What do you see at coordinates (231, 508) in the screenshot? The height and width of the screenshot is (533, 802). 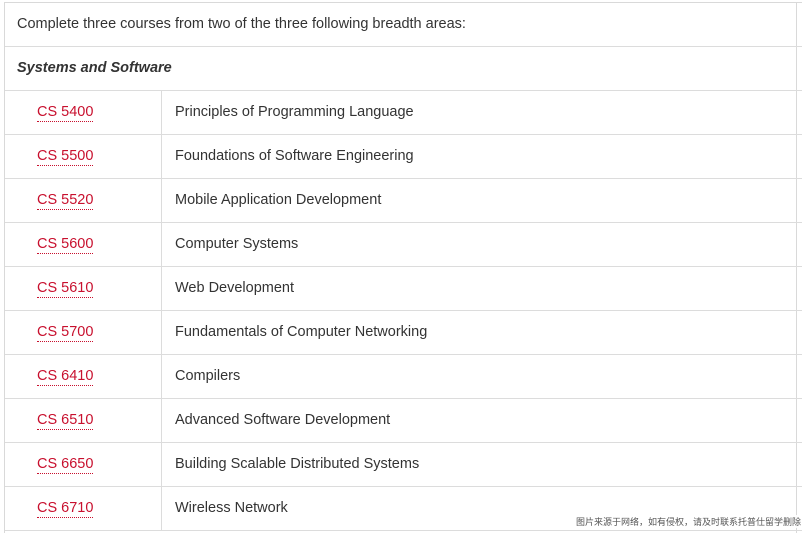 I see `course-title: Wireless Network` at bounding box center [231, 508].